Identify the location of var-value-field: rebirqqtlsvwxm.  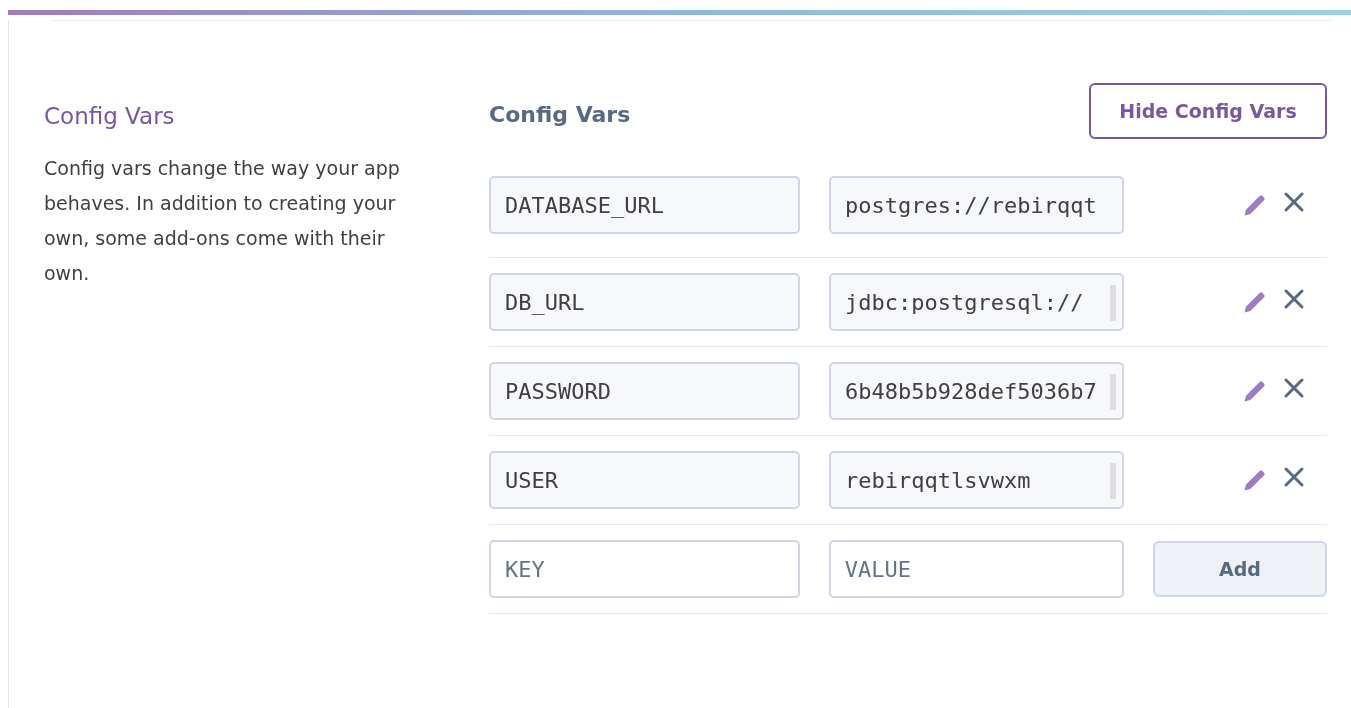
(976, 480).